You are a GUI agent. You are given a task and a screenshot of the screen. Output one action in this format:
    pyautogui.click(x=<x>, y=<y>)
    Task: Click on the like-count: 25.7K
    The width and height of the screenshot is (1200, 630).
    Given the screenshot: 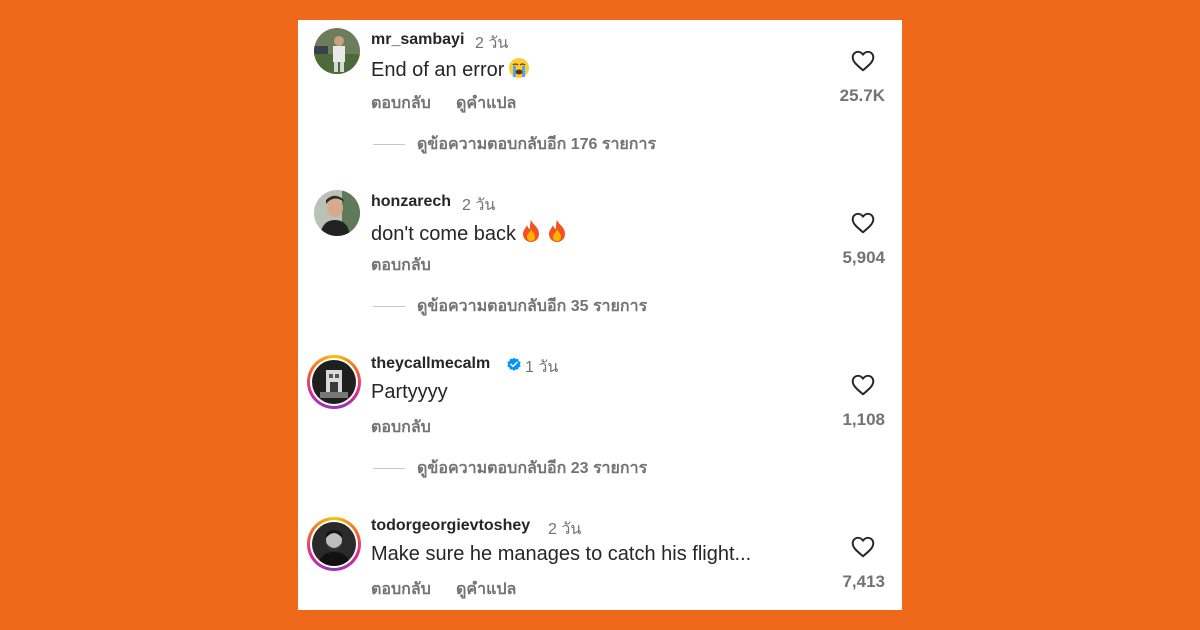 What is the action you would take?
    pyautogui.click(x=862, y=95)
    